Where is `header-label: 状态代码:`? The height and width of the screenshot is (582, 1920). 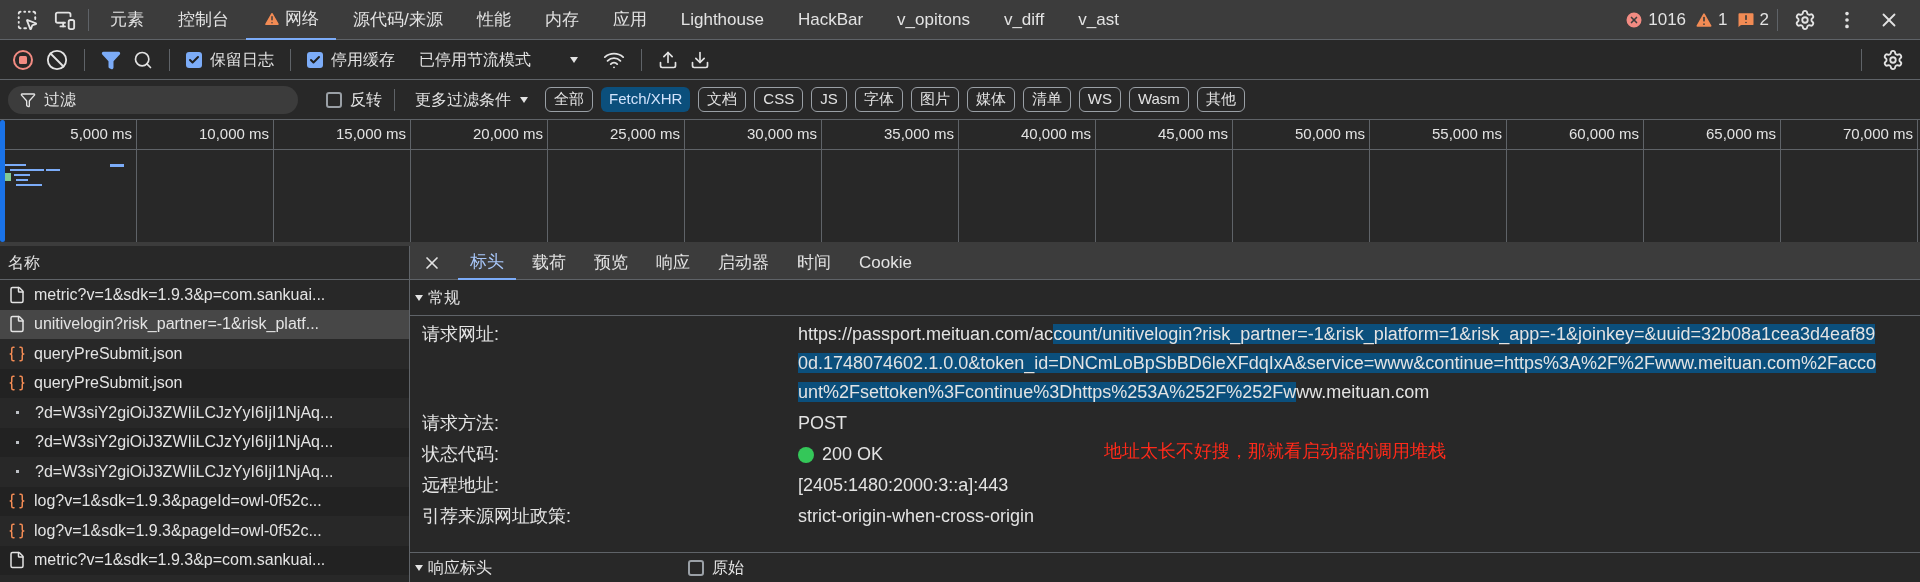 header-label: 状态代码: is located at coordinates (461, 454).